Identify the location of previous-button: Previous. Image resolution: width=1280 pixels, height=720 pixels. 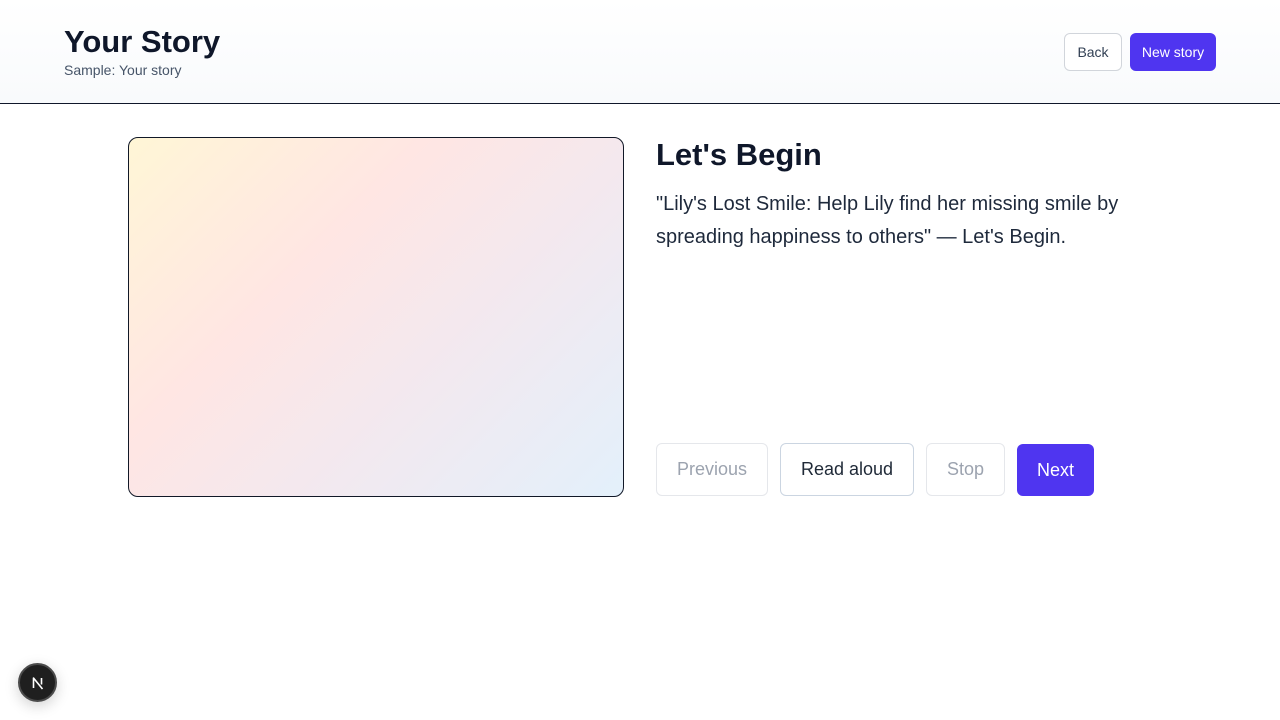
(712, 469).